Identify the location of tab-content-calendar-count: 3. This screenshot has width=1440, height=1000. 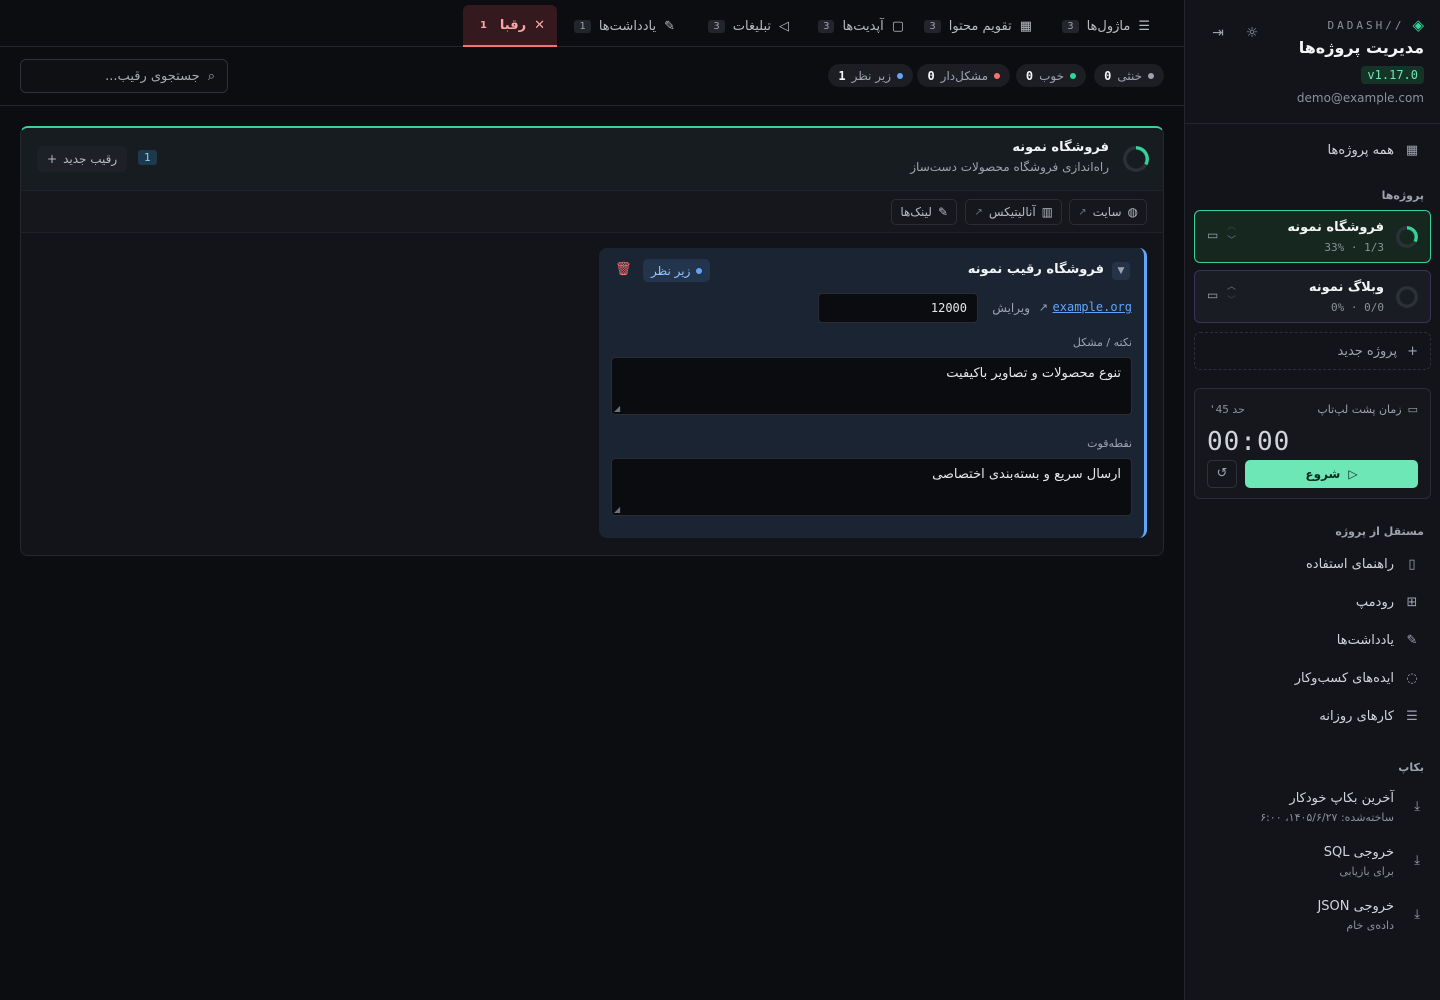
(932, 26).